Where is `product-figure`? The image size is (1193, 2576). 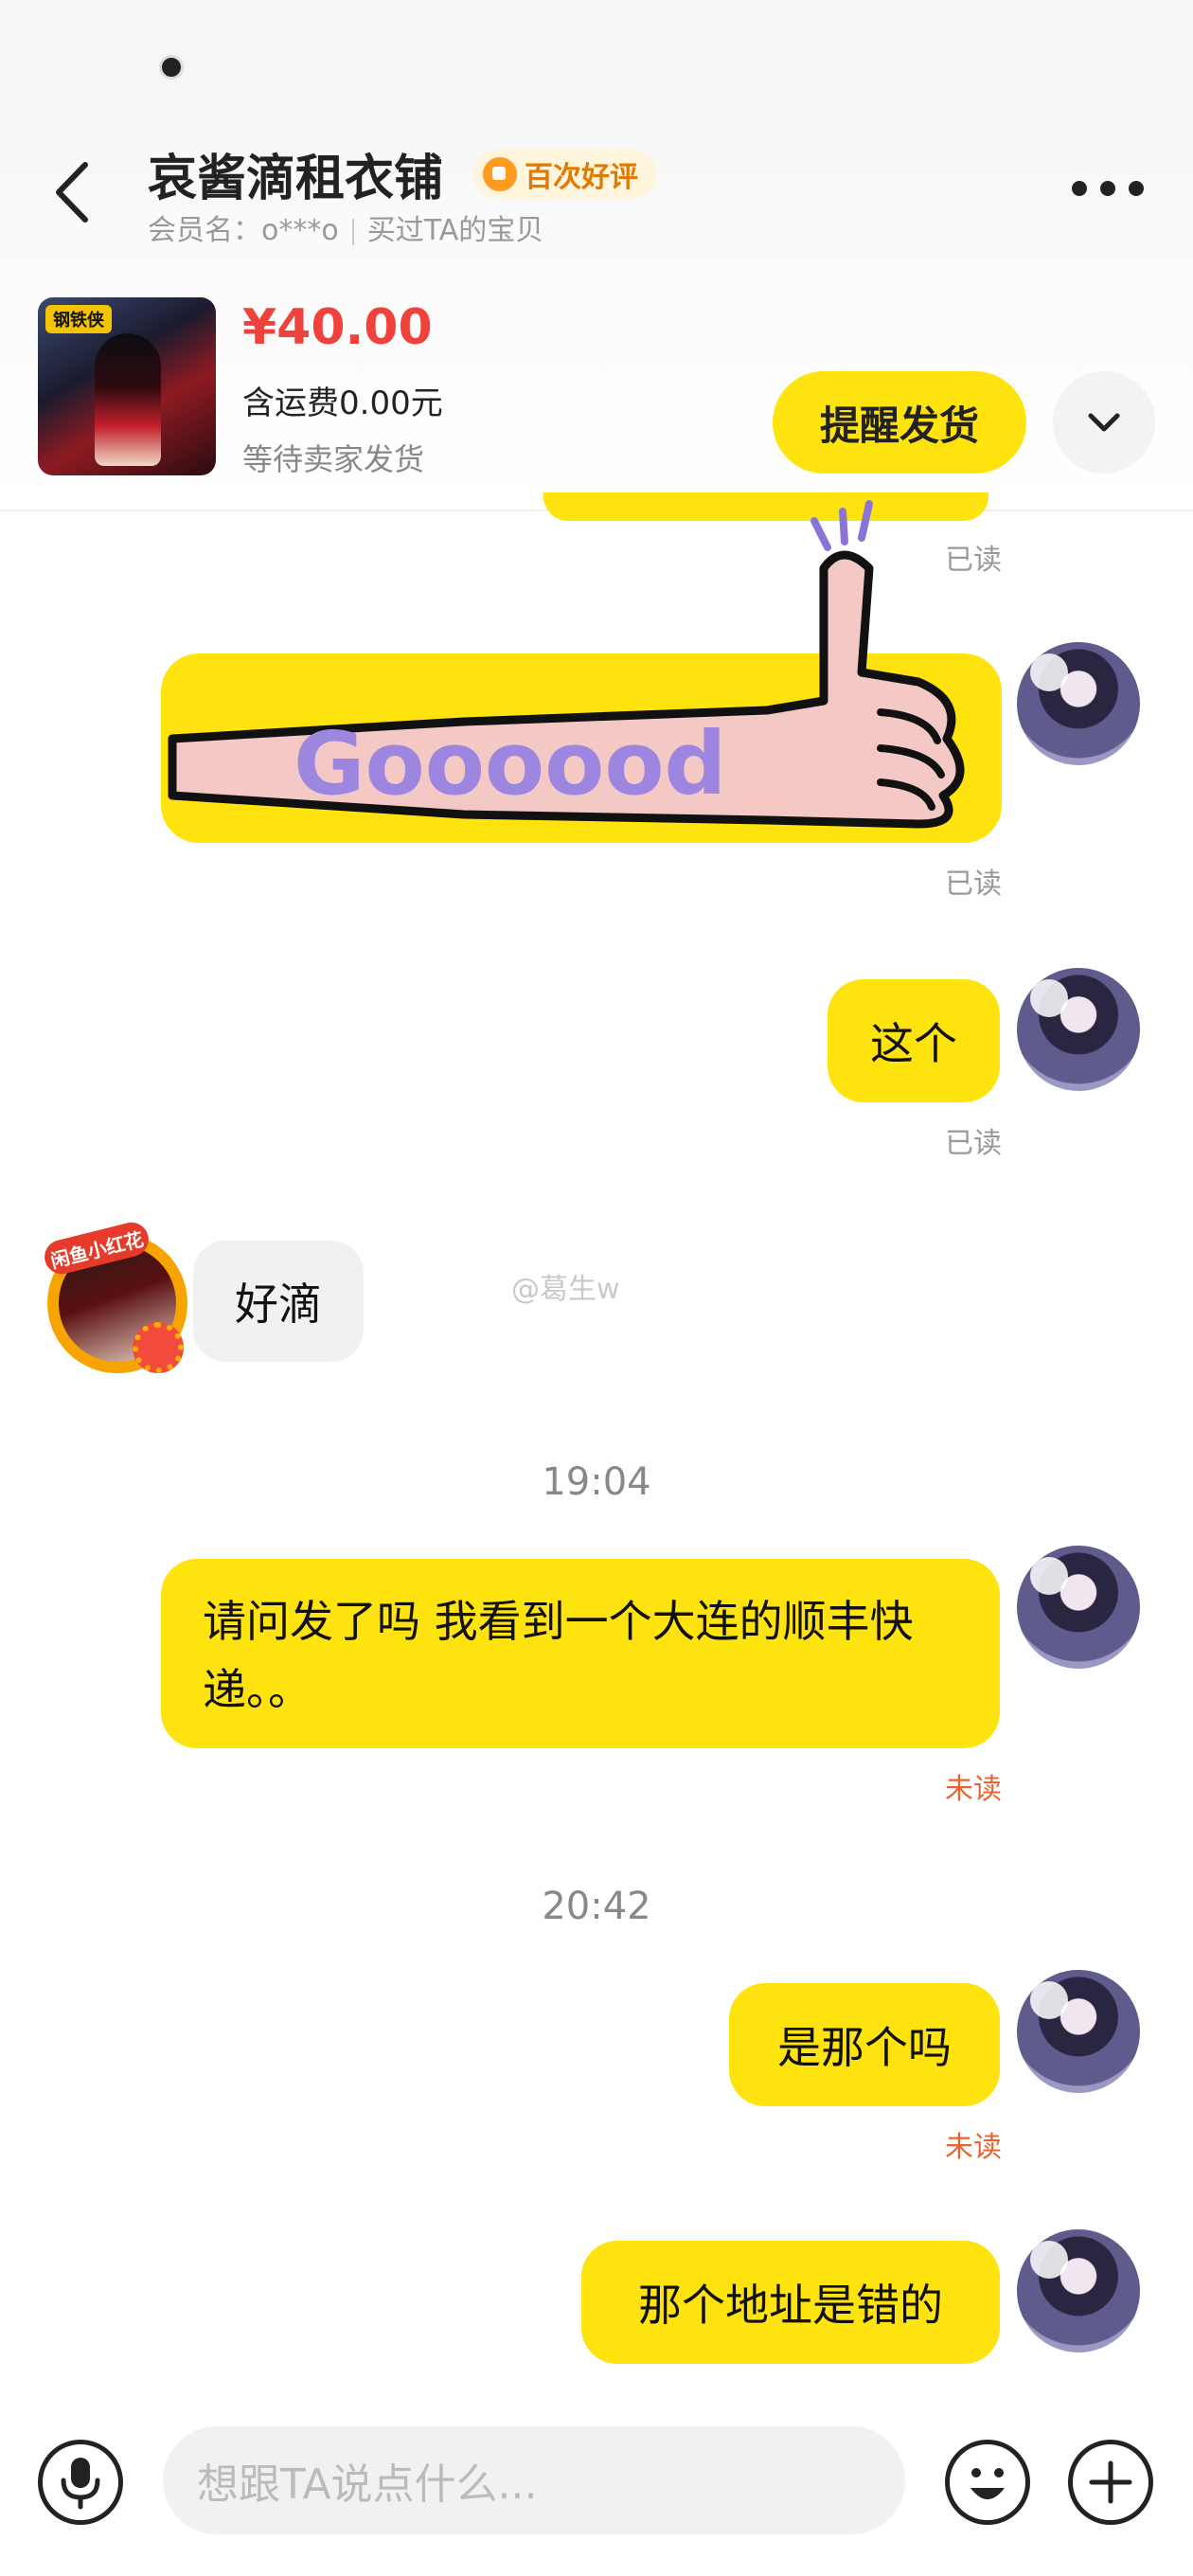 product-figure is located at coordinates (128, 399).